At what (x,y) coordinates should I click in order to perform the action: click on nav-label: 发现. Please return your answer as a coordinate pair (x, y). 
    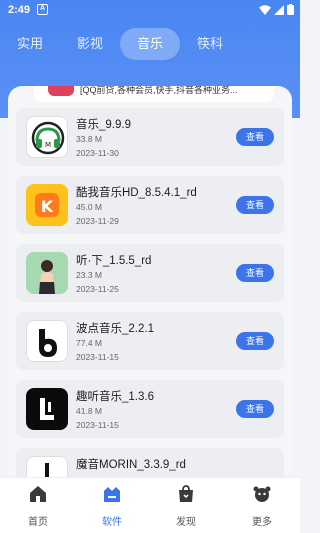
    Looking at the image, I should click on (186, 522).